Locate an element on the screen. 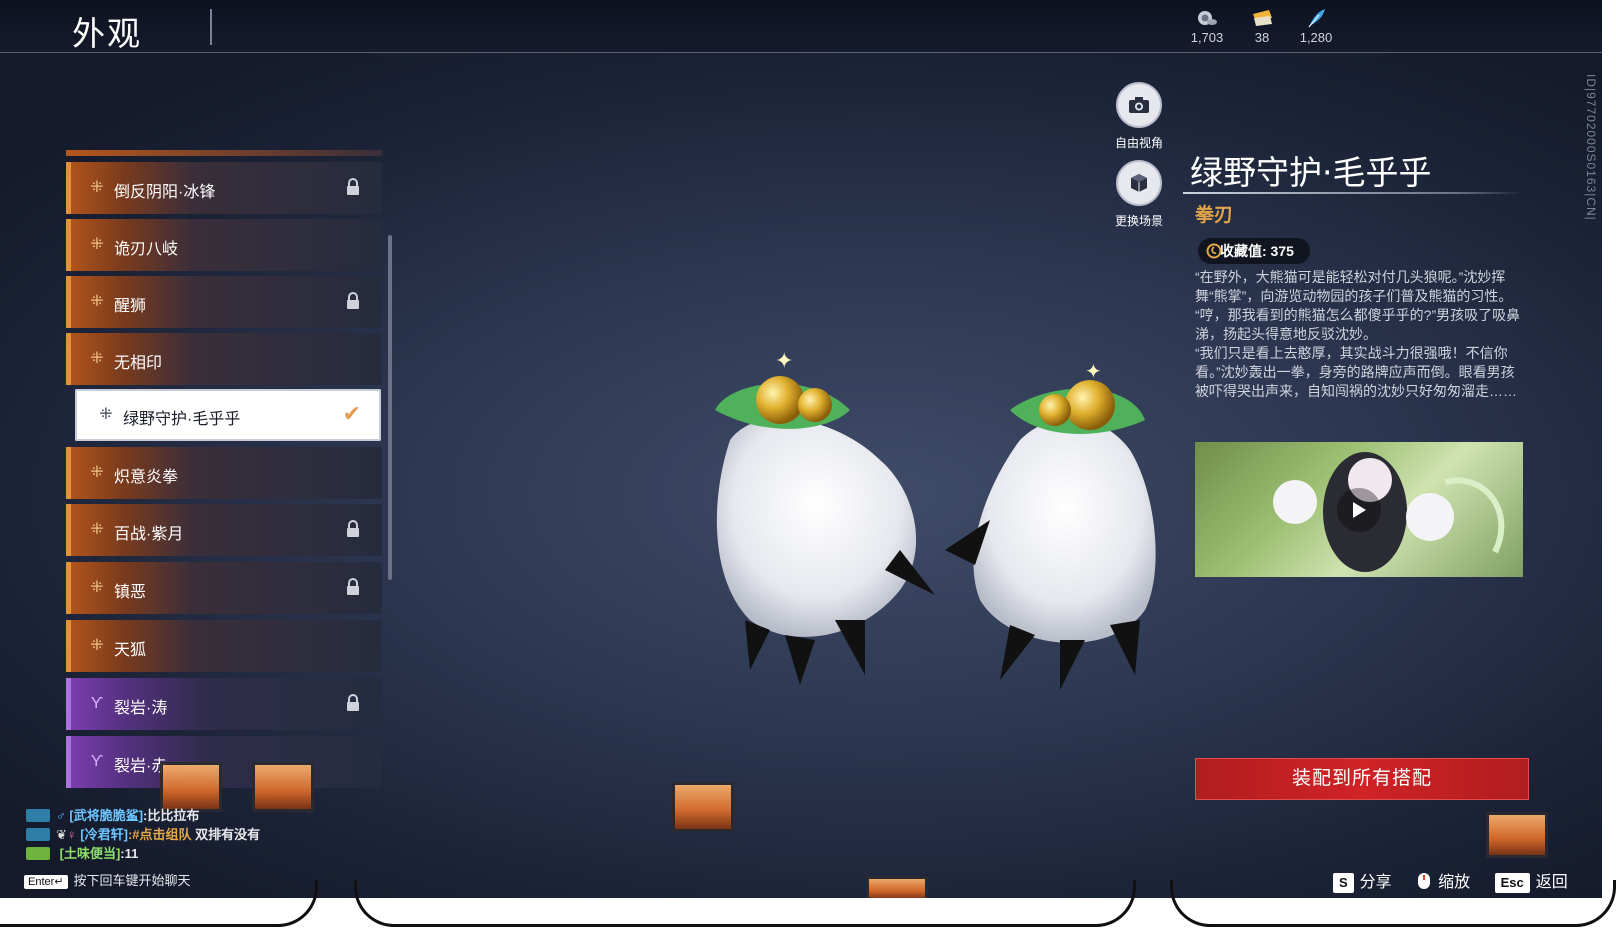  item-label: 镇恶 is located at coordinates (130, 592).